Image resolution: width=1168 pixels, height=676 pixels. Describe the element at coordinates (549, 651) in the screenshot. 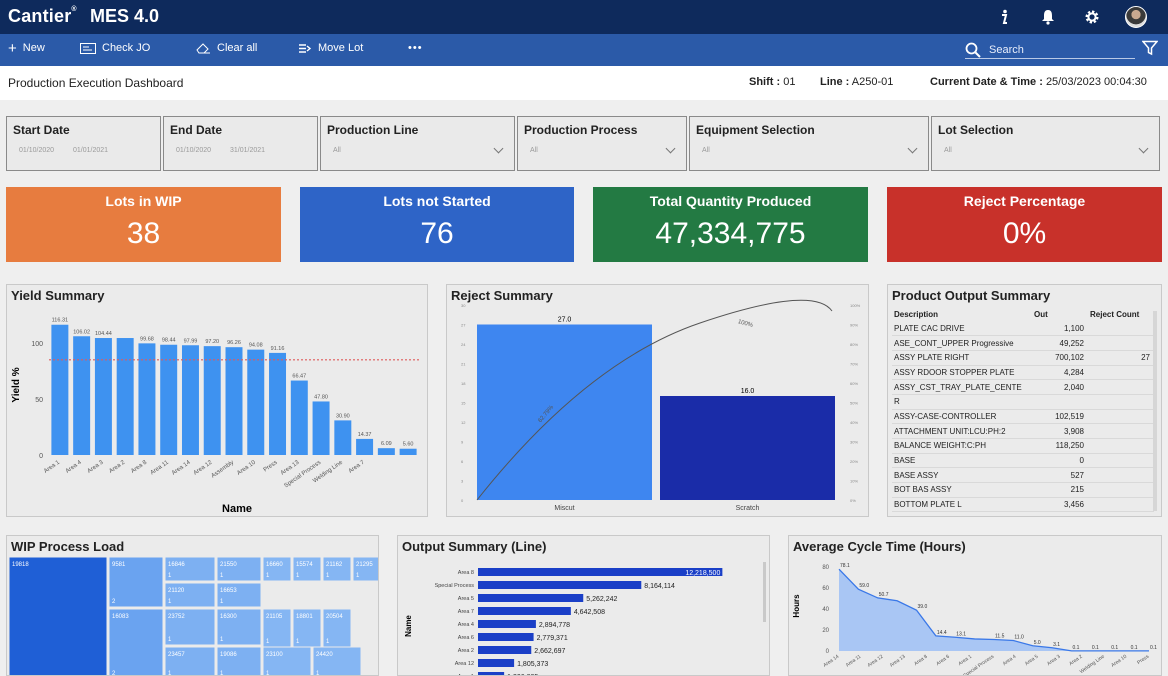

I see `data-label: 2,662,697` at that location.